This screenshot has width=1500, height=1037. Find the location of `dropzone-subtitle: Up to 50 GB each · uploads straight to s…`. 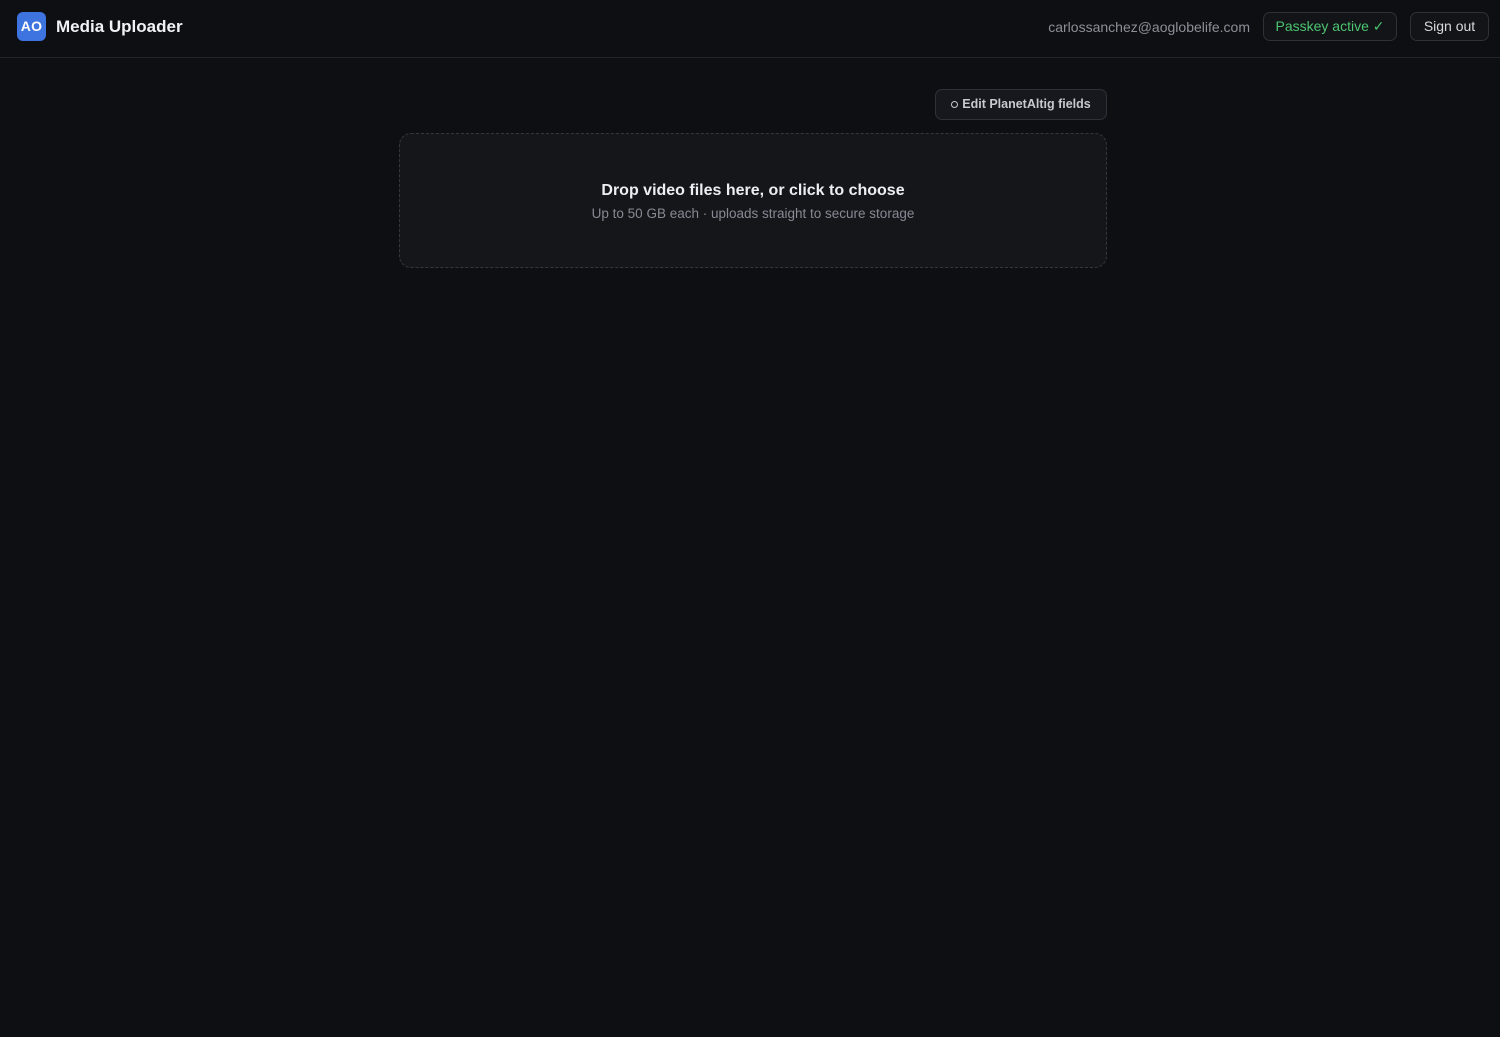

dropzone-subtitle: Up to 50 GB each · uploads straight to s… is located at coordinates (753, 213).